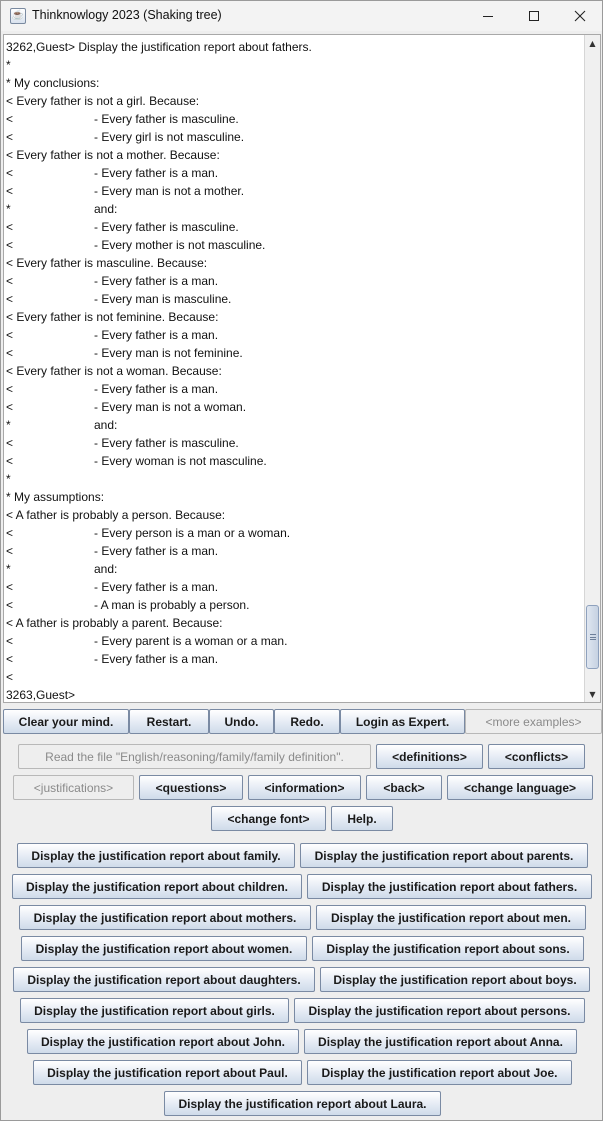 Image resolution: width=603 pixels, height=1121 pixels. I want to click on close-icon, so click(580, 16).